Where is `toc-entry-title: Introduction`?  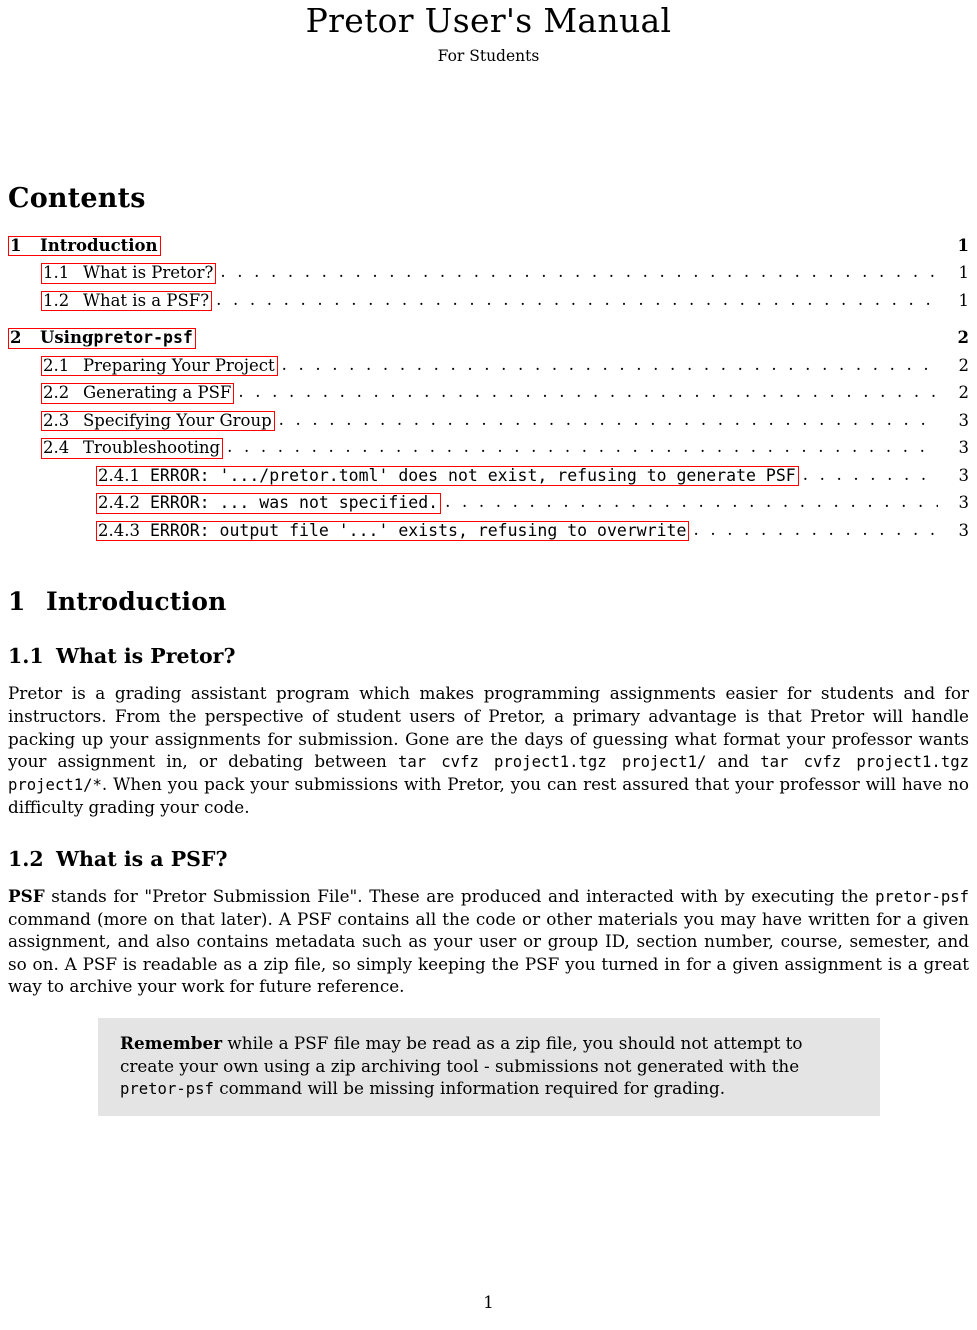 toc-entry-title: Introduction is located at coordinates (99, 245).